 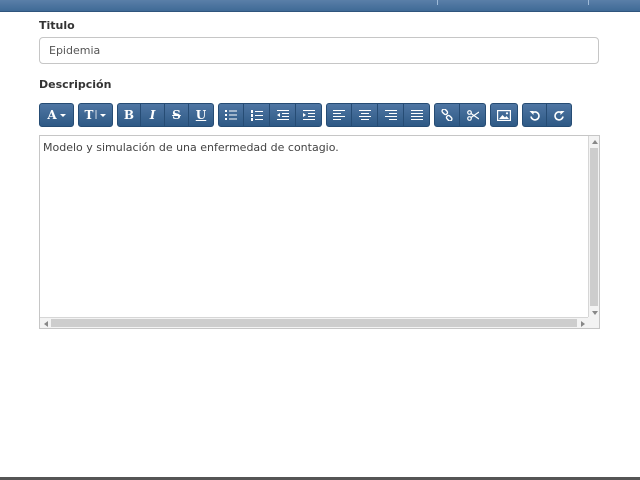 I want to click on bold-icon: B, so click(x=129, y=115).